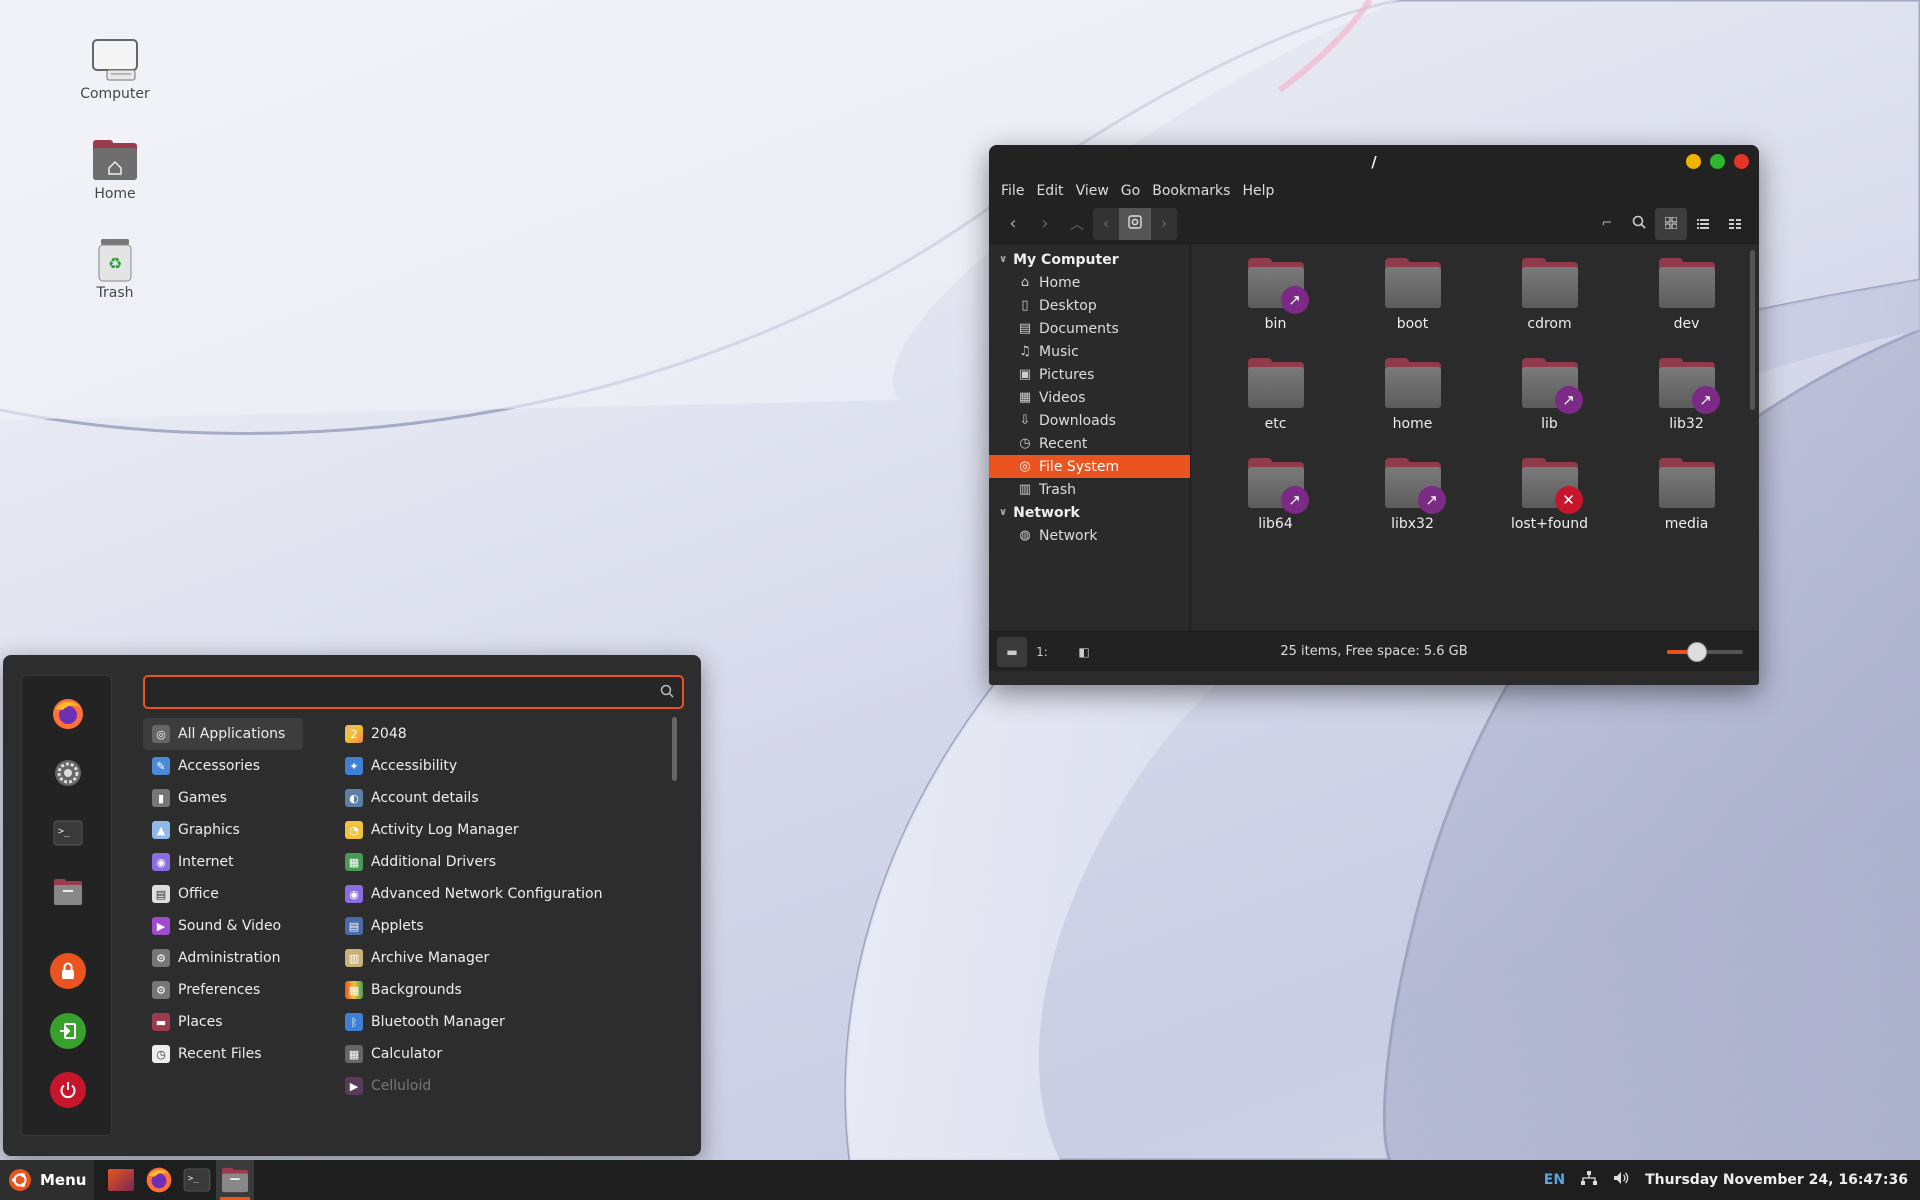 The image size is (1920, 1200). What do you see at coordinates (1275, 295) in the screenshot?
I see `file-item: ↗ bin` at bounding box center [1275, 295].